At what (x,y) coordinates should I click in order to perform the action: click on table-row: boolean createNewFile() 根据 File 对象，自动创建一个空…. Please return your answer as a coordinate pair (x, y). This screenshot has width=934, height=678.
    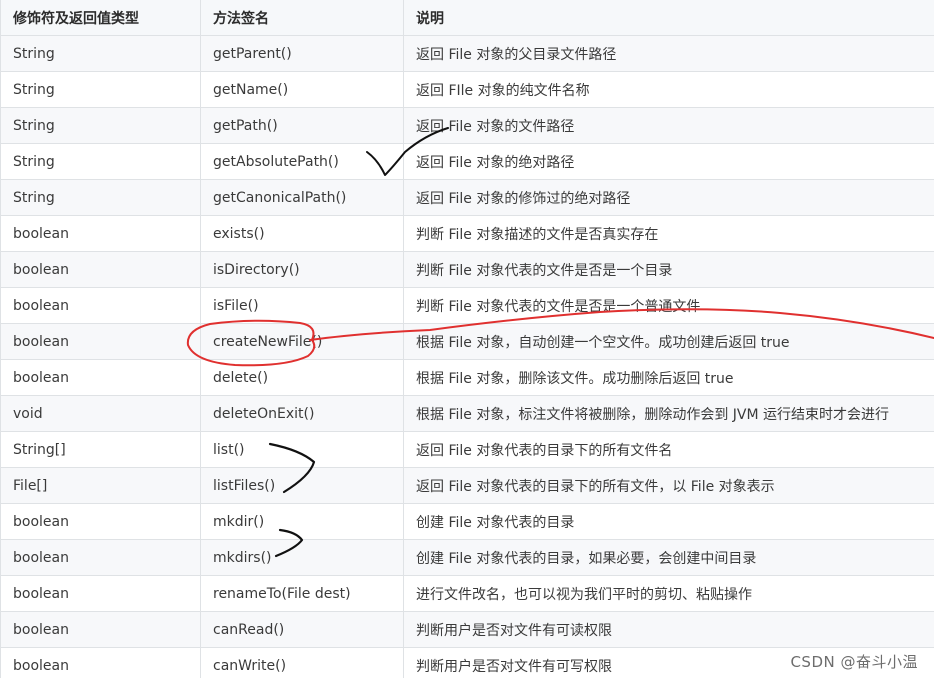
    Looking at the image, I should click on (467, 341).